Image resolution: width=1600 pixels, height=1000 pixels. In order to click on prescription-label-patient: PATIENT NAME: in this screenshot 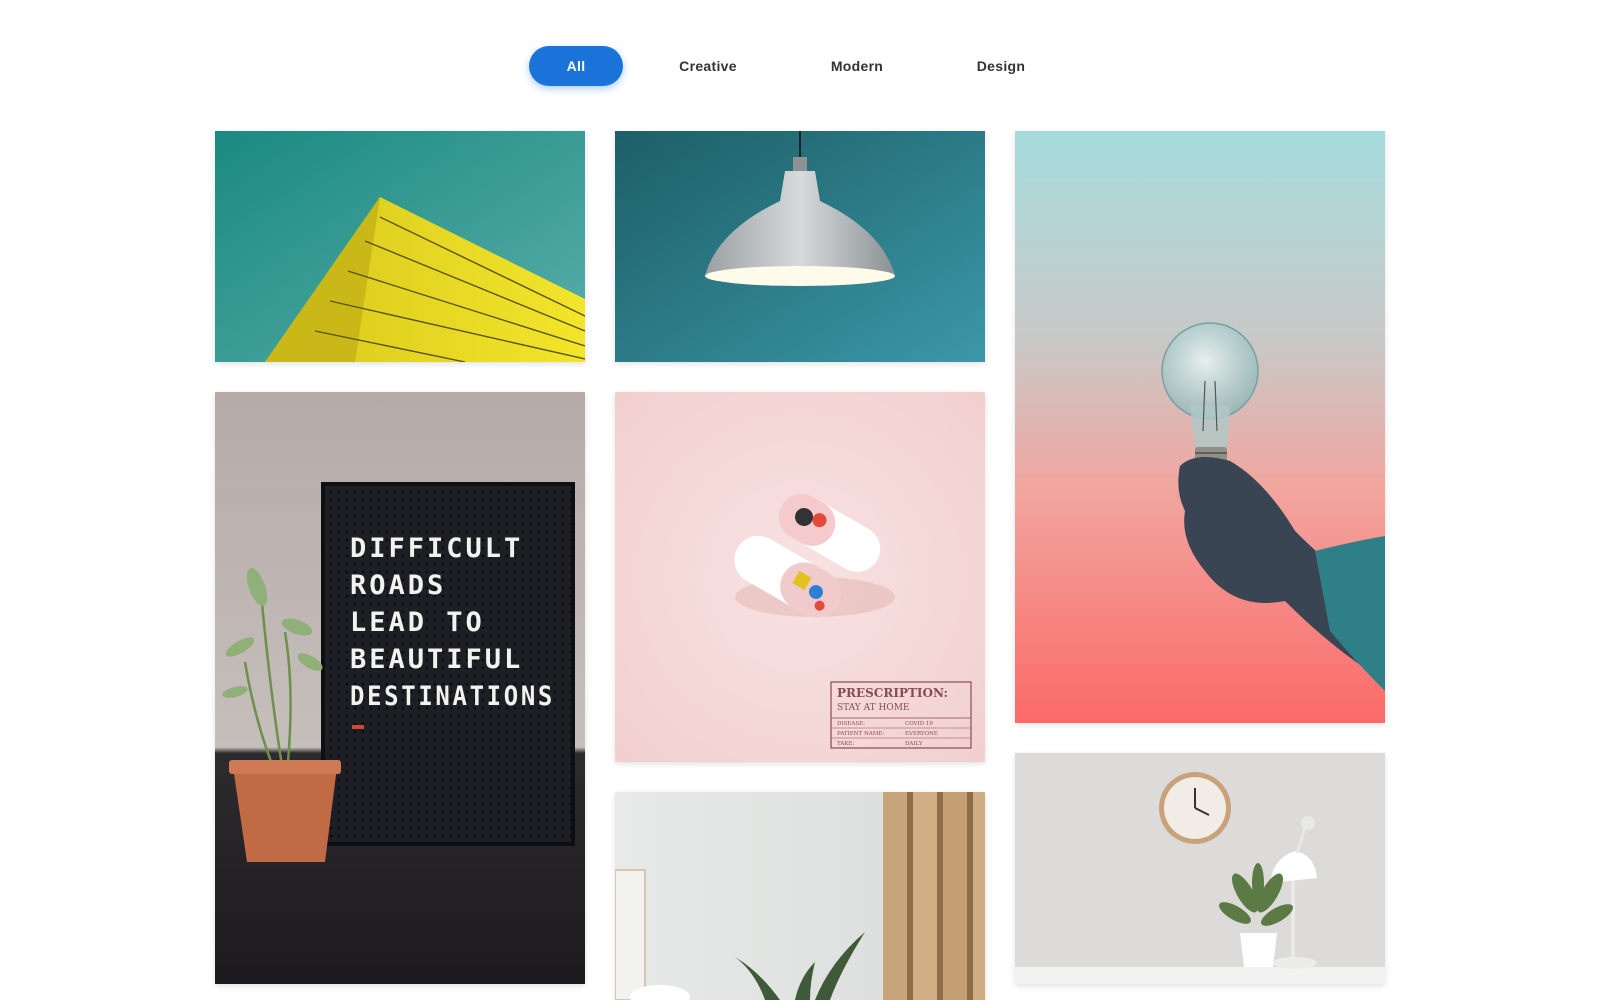, I will do `click(860, 734)`.